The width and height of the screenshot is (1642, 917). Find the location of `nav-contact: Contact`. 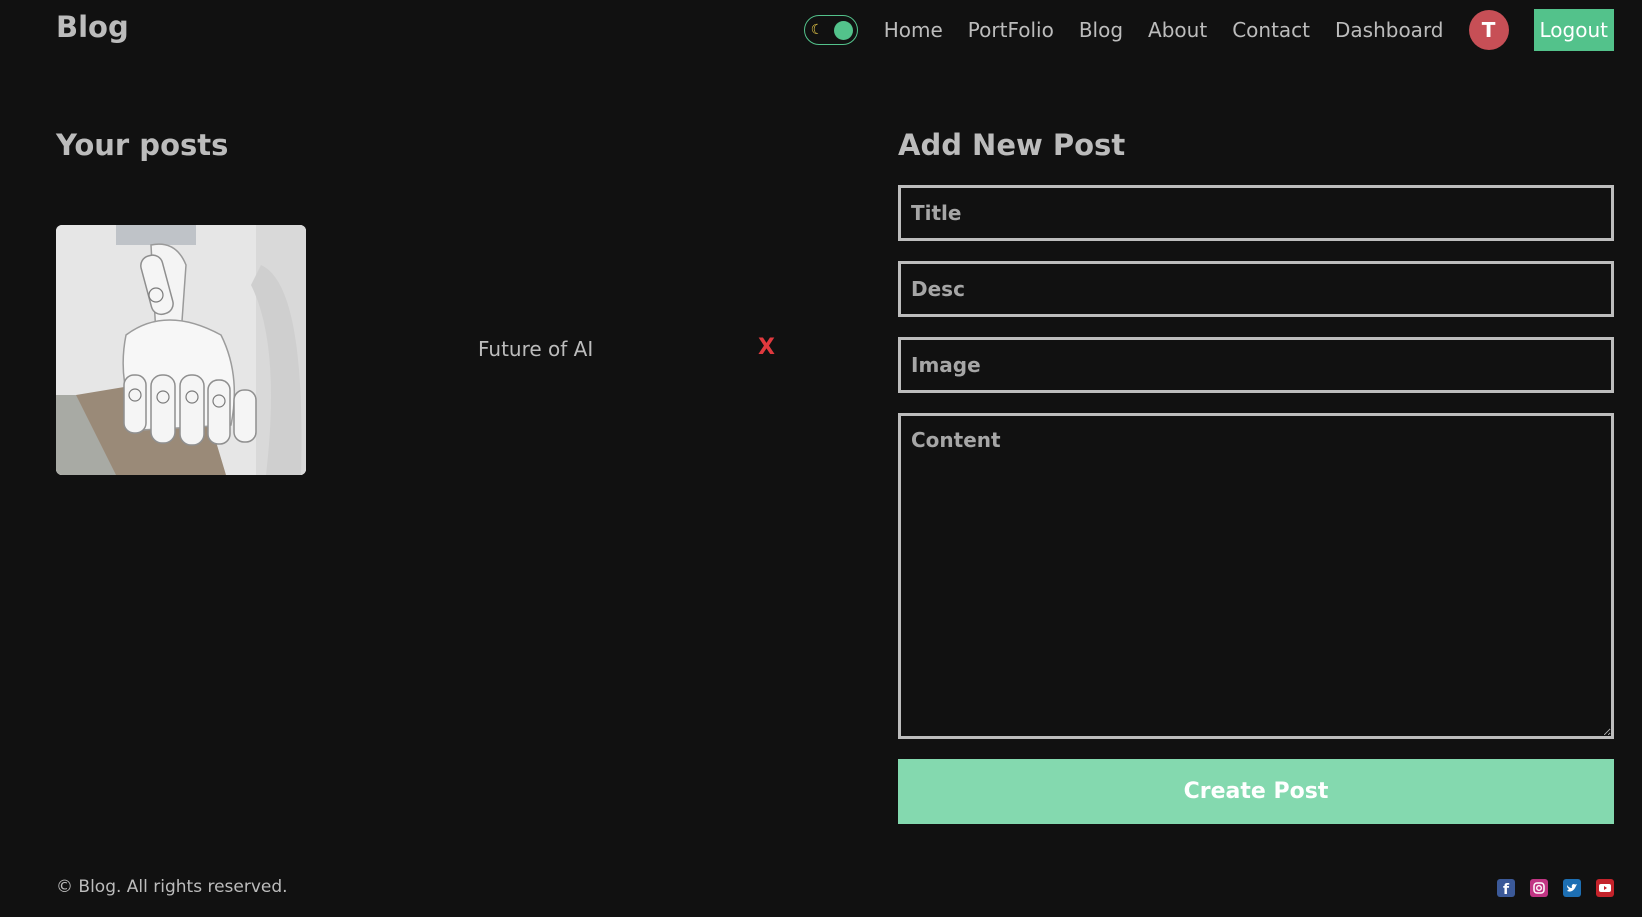

nav-contact: Contact is located at coordinates (1271, 30).